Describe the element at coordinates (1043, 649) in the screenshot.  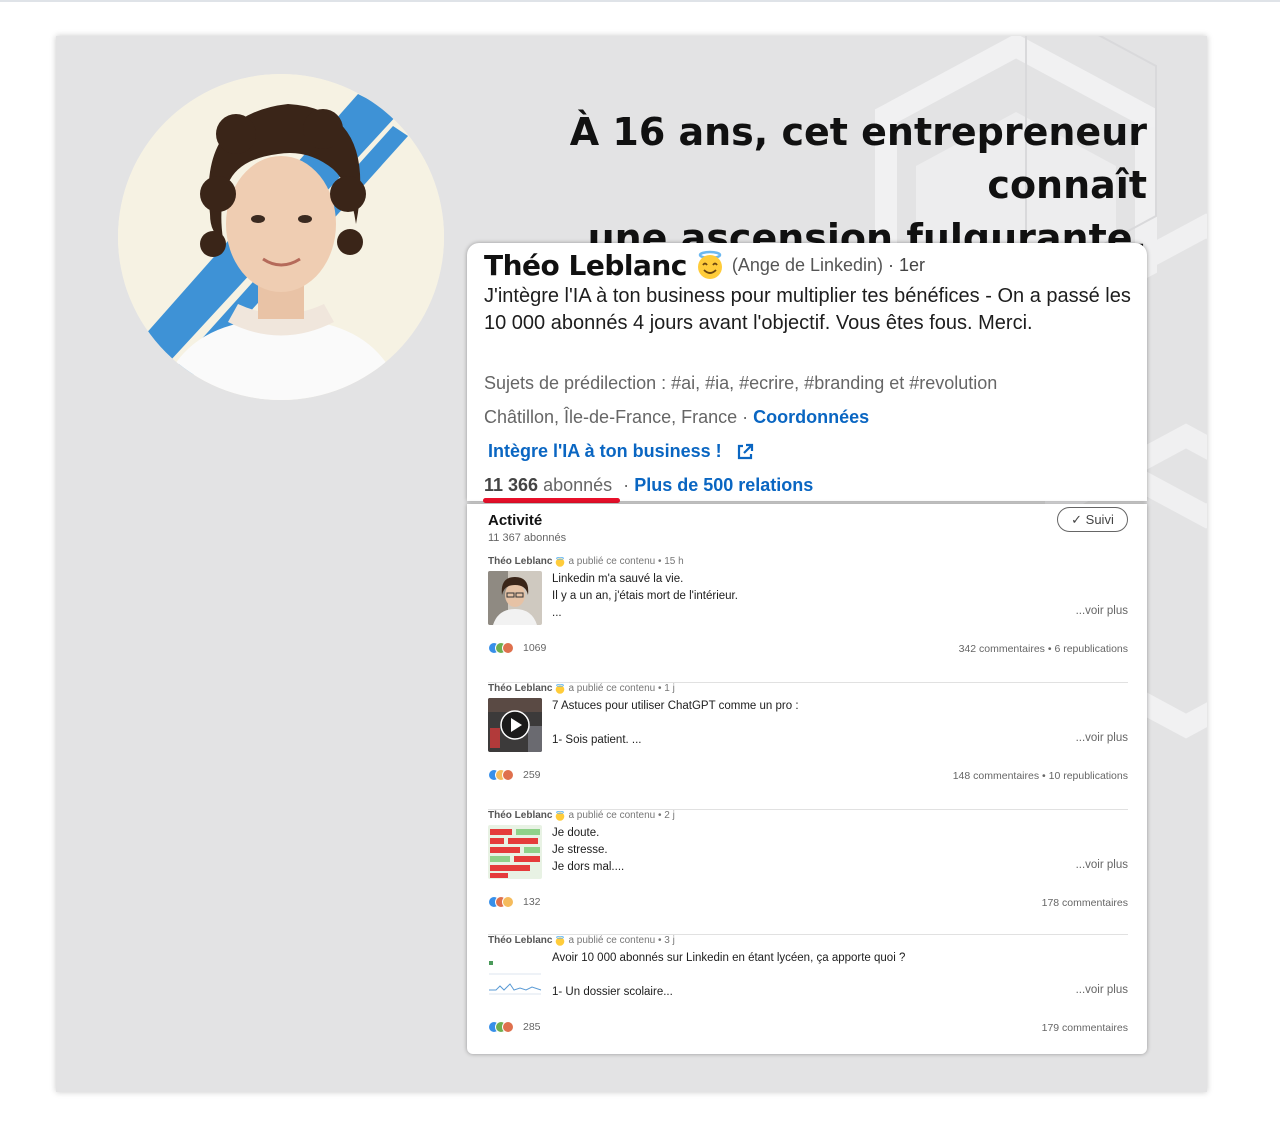
I see `post-stats: 342 commentaires • 6 republications` at that location.